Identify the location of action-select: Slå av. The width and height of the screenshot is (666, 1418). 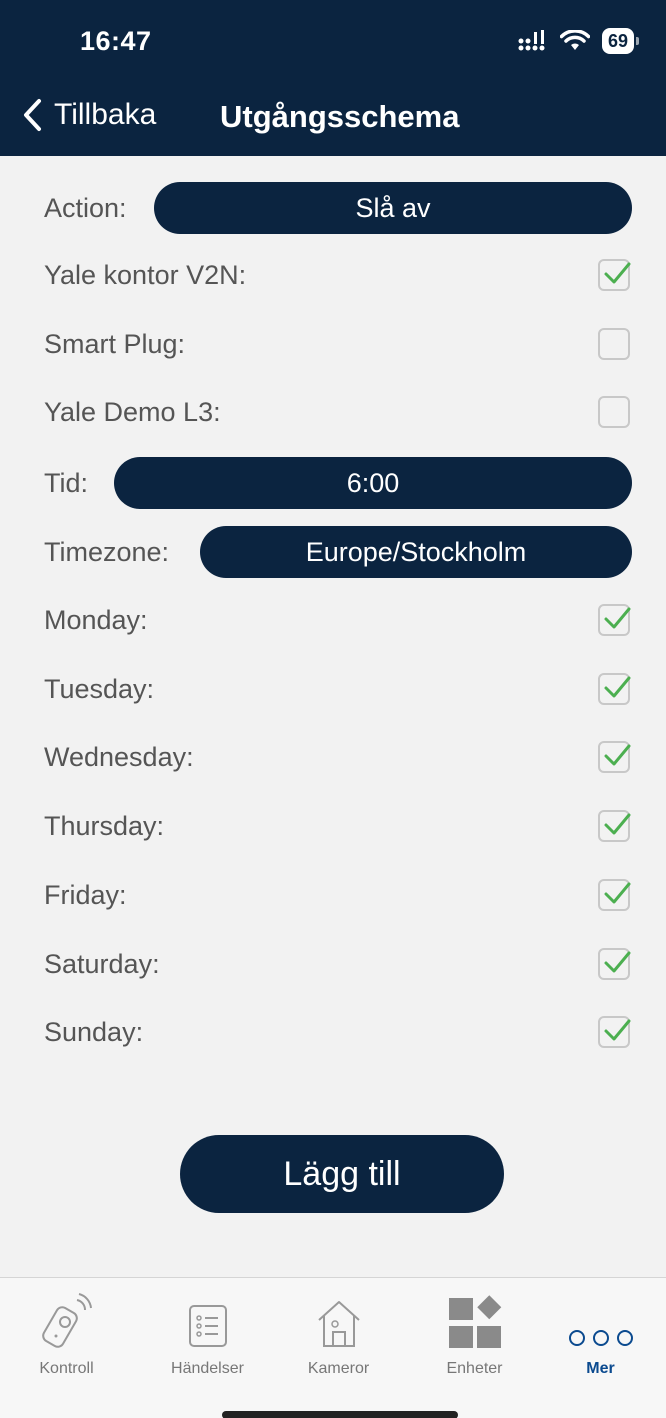
(393, 208).